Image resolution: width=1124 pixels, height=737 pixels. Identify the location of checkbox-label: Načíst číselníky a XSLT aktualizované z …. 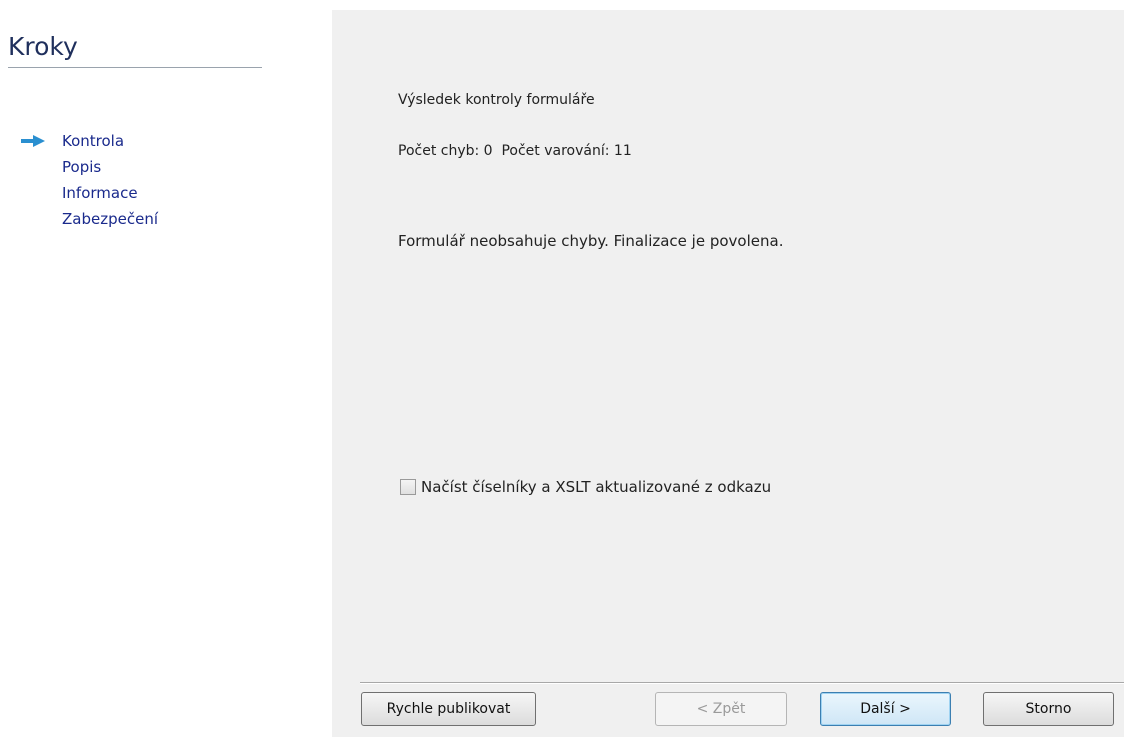
(596, 487).